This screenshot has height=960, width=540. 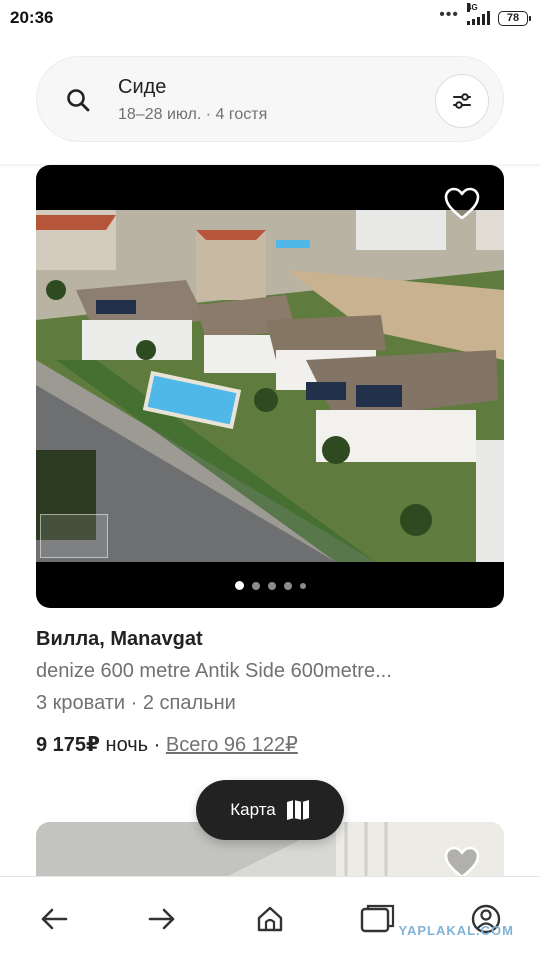 What do you see at coordinates (142, 87) in the screenshot?
I see `search-location: Сиде` at bounding box center [142, 87].